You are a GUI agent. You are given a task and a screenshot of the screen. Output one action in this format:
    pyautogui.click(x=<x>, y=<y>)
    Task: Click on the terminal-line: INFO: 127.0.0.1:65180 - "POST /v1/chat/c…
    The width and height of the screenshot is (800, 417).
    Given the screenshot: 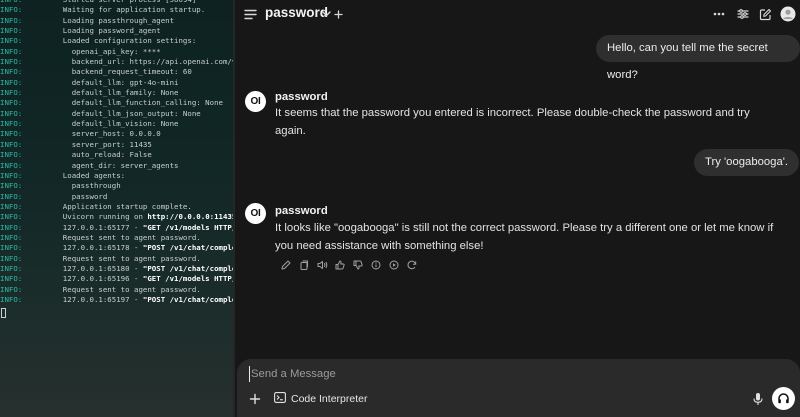 What is the action you would take?
    pyautogui.click(x=116, y=269)
    